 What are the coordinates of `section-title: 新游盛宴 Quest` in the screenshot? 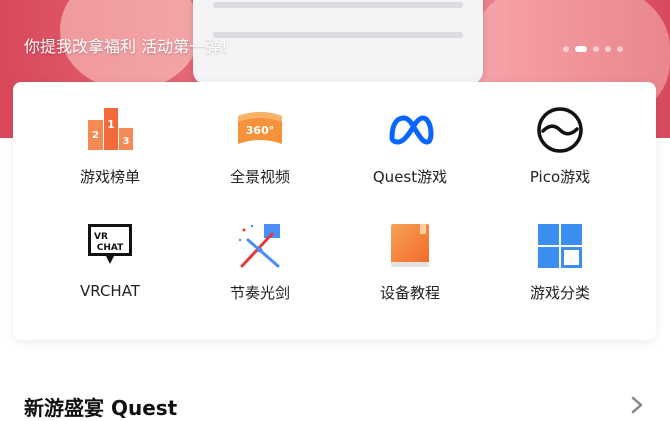 It's located at (101, 408).